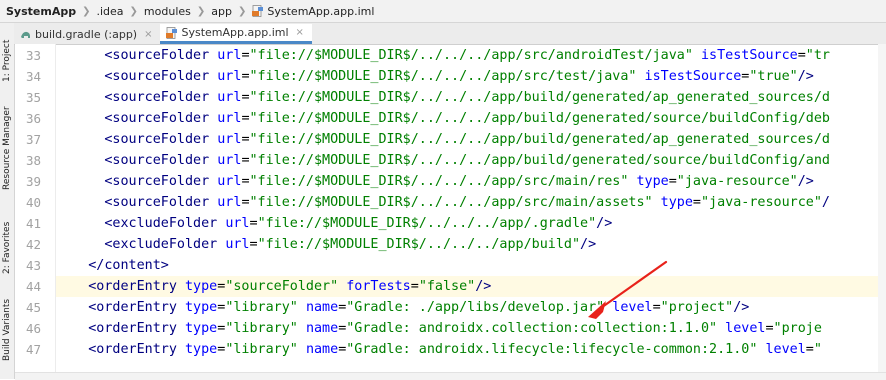 Image resolution: width=886 pixels, height=380 pixels. What do you see at coordinates (797, 328) in the screenshot?
I see `code-token-val: "proje` at bounding box center [797, 328].